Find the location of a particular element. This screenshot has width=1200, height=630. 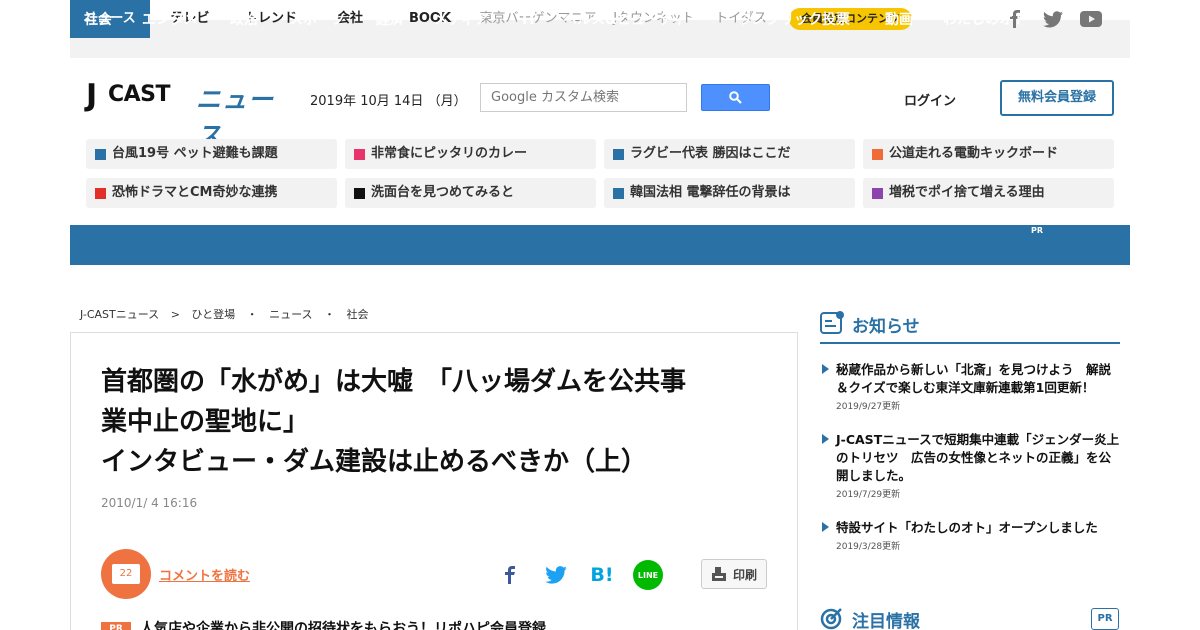

category-pr-badge: PR is located at coordinates (1037, 230).